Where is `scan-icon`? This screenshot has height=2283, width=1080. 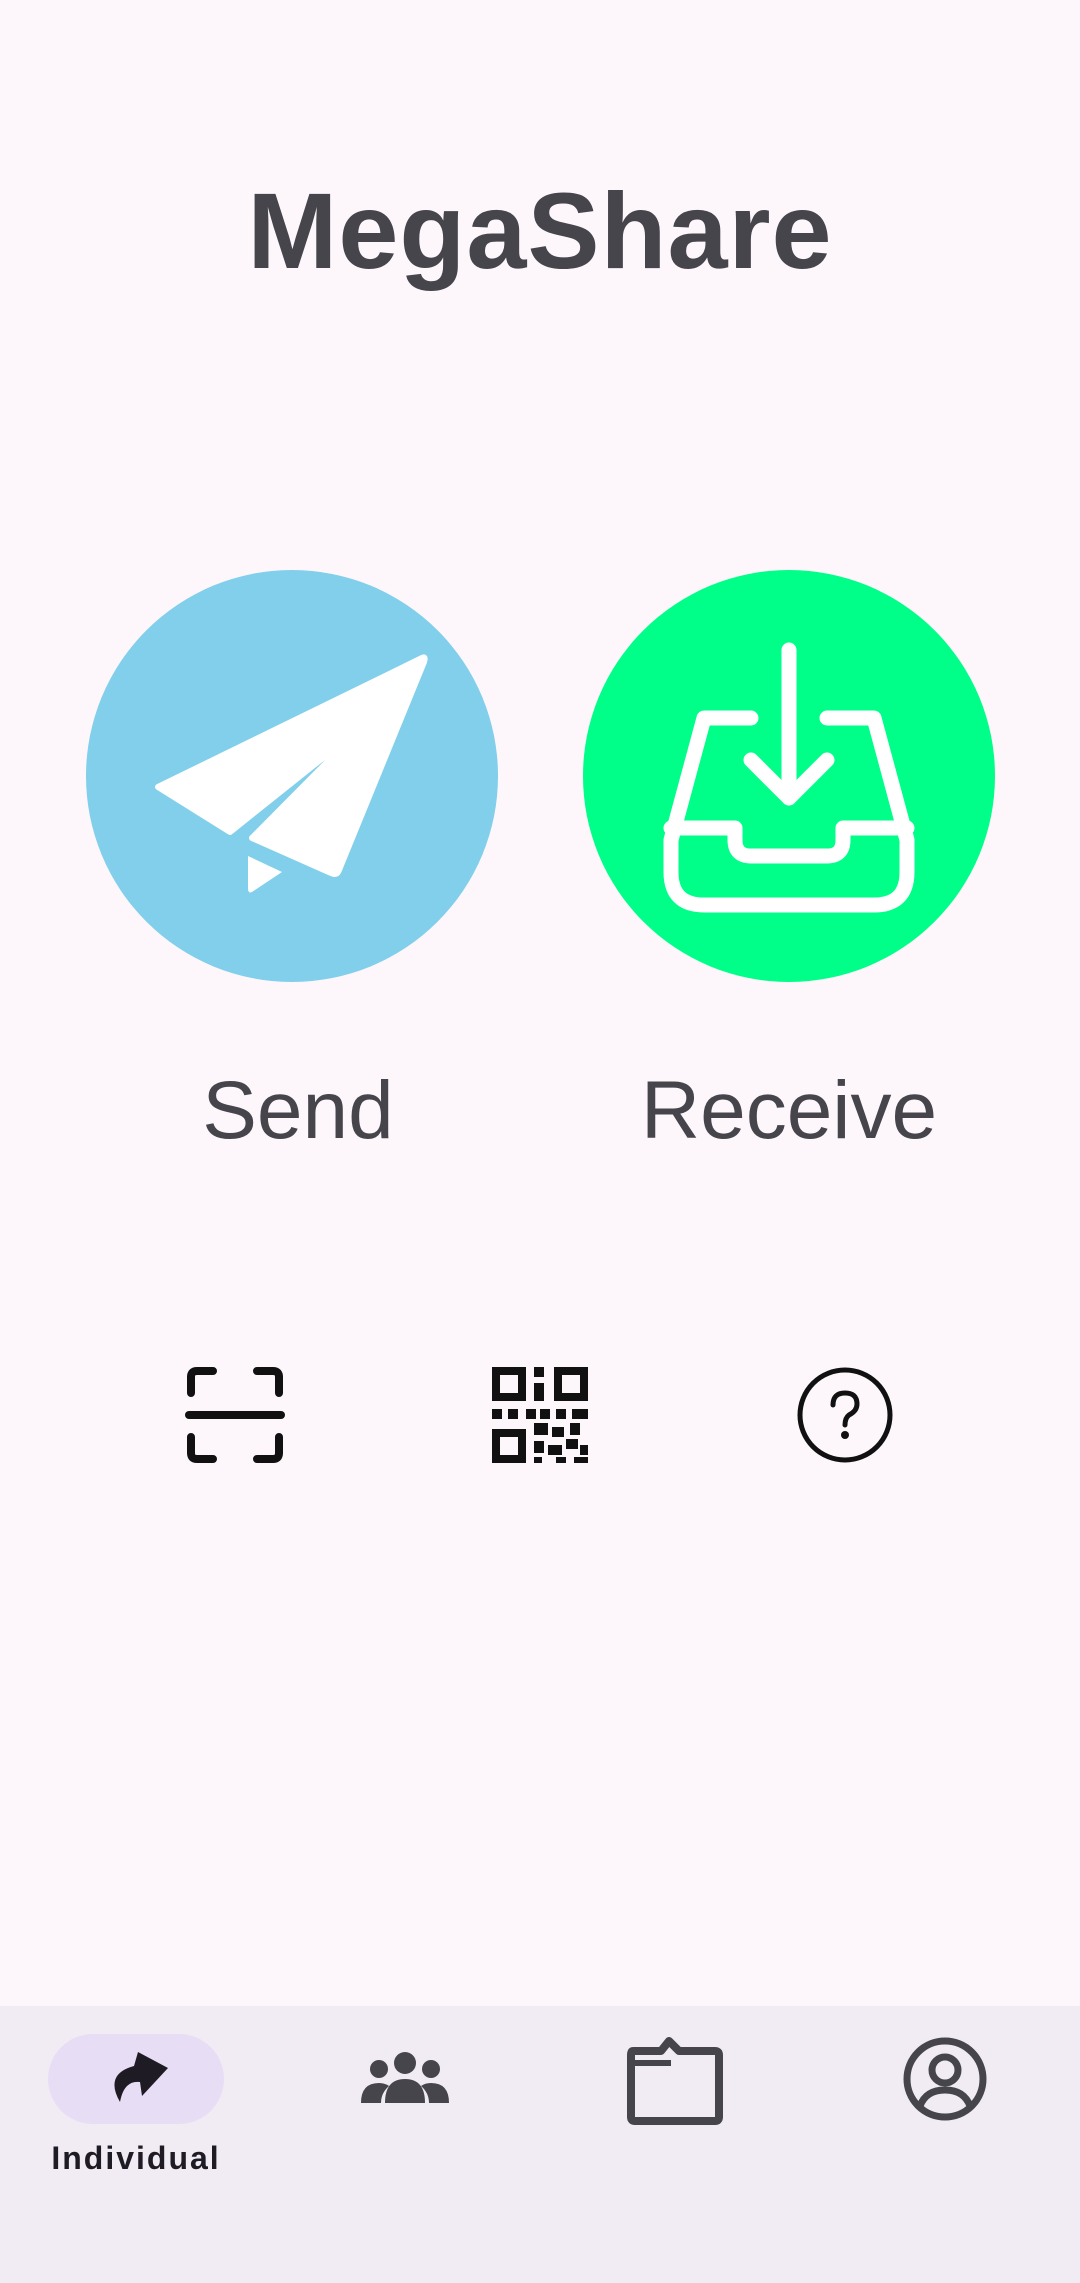
scan-icon is located at coordinates (235, 1415).